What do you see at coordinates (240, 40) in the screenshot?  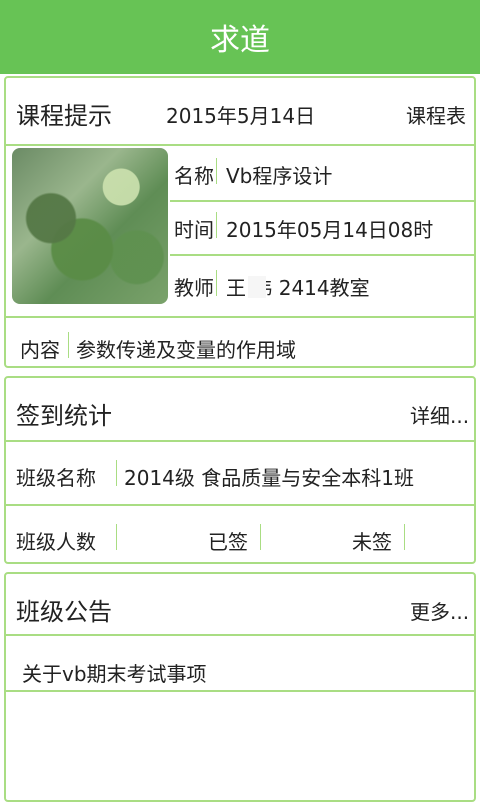 I see `app-title: 求道` at bounding box center [240, 40].